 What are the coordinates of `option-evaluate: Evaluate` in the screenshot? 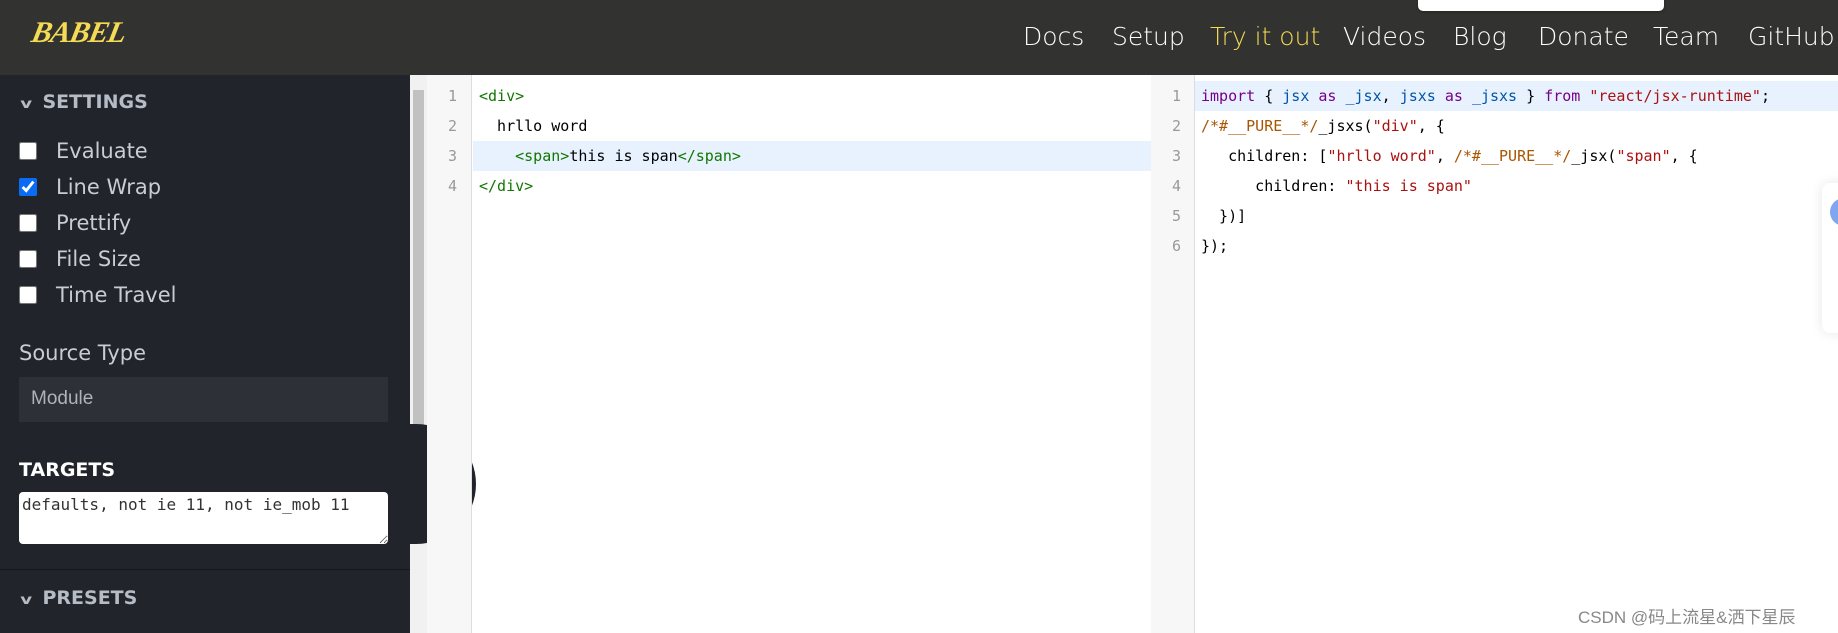 It's located at (83, 151).